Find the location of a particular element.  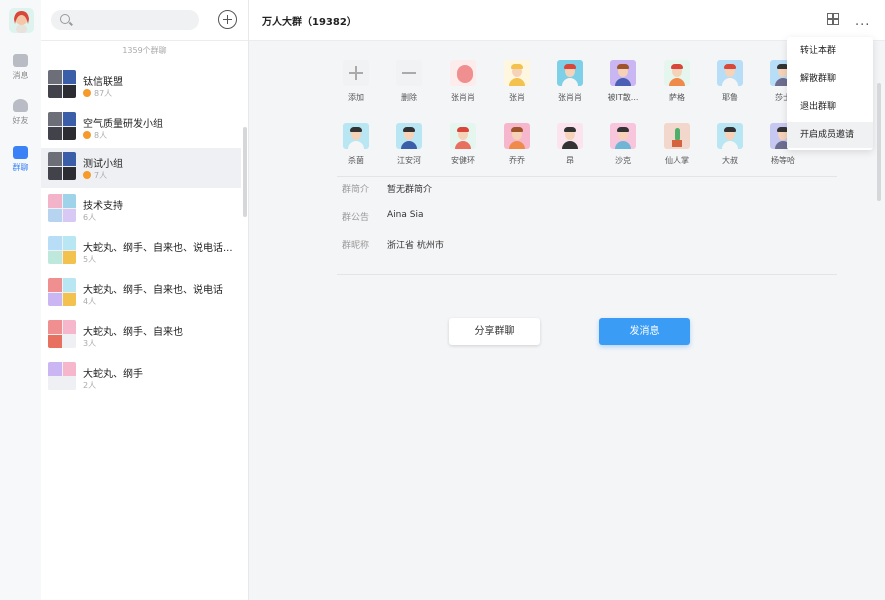

group-item: 空气质量研发小组 8人 is located at coordinates (141, 128).